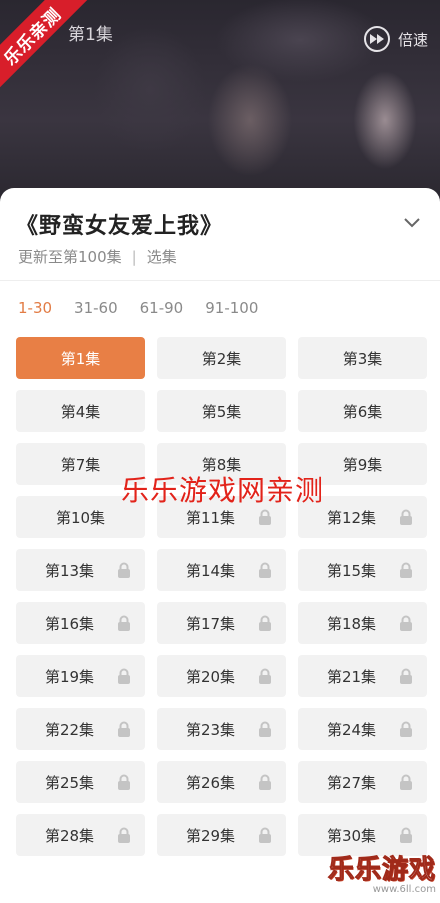 This screenshot has height=903, width=440. I want to click on episode-label: 第30集, so click(351, 835).